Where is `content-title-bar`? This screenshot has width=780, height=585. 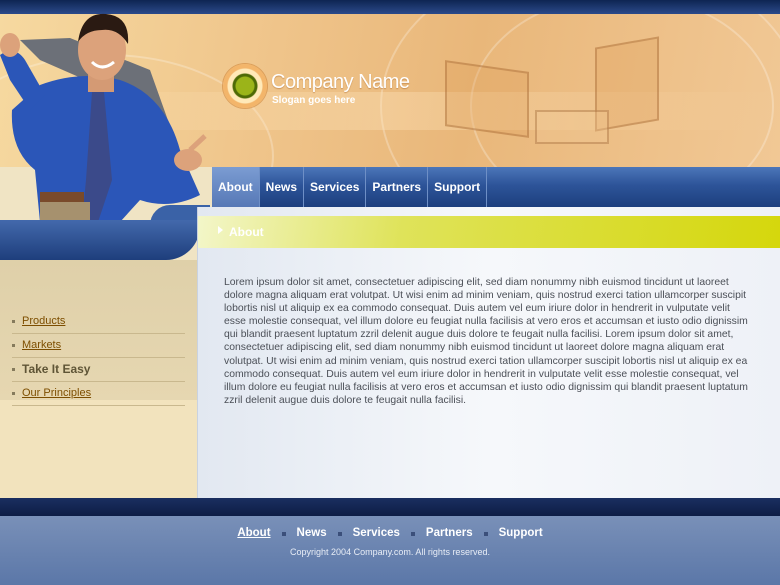
content-title-bar is located at coordinates (489, 232).